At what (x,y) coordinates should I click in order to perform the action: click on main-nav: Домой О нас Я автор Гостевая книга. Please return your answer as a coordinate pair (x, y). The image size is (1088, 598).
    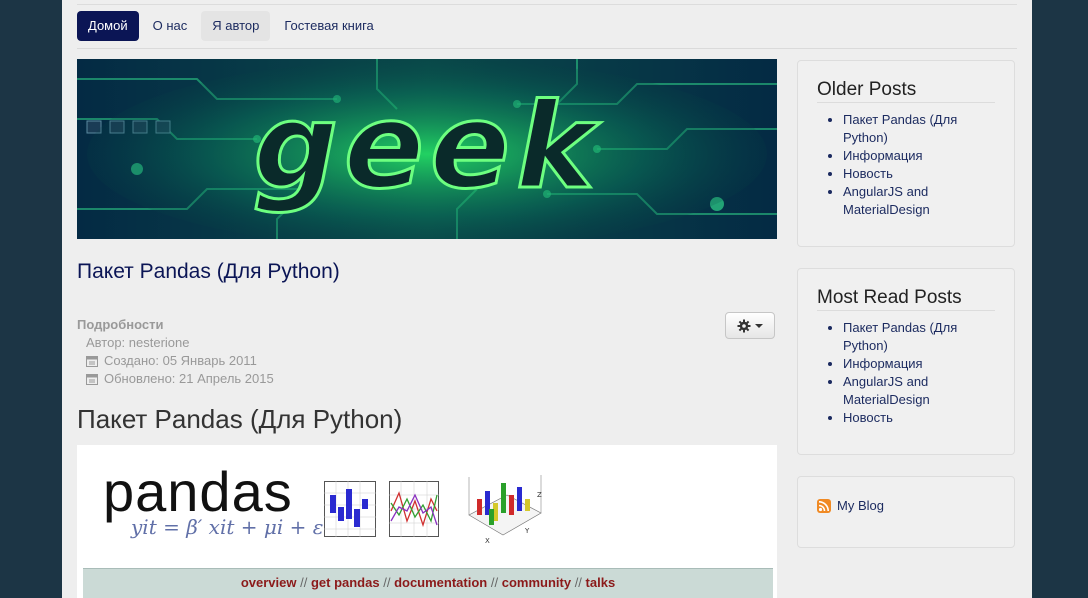
    Looking at the image, I should click on (231, 26).